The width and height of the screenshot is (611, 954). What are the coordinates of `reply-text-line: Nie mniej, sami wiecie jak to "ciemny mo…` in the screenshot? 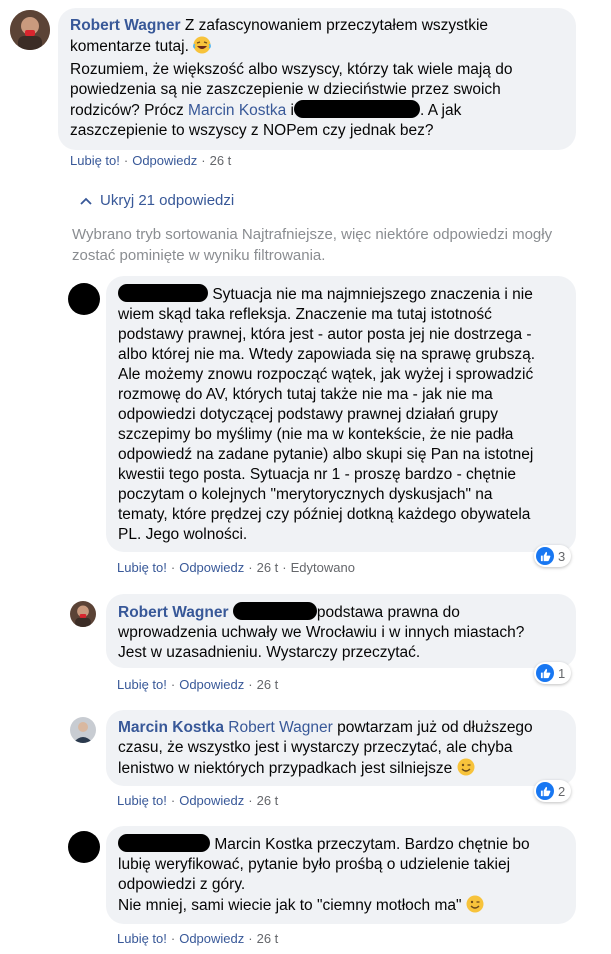 It's located at (290, 905).